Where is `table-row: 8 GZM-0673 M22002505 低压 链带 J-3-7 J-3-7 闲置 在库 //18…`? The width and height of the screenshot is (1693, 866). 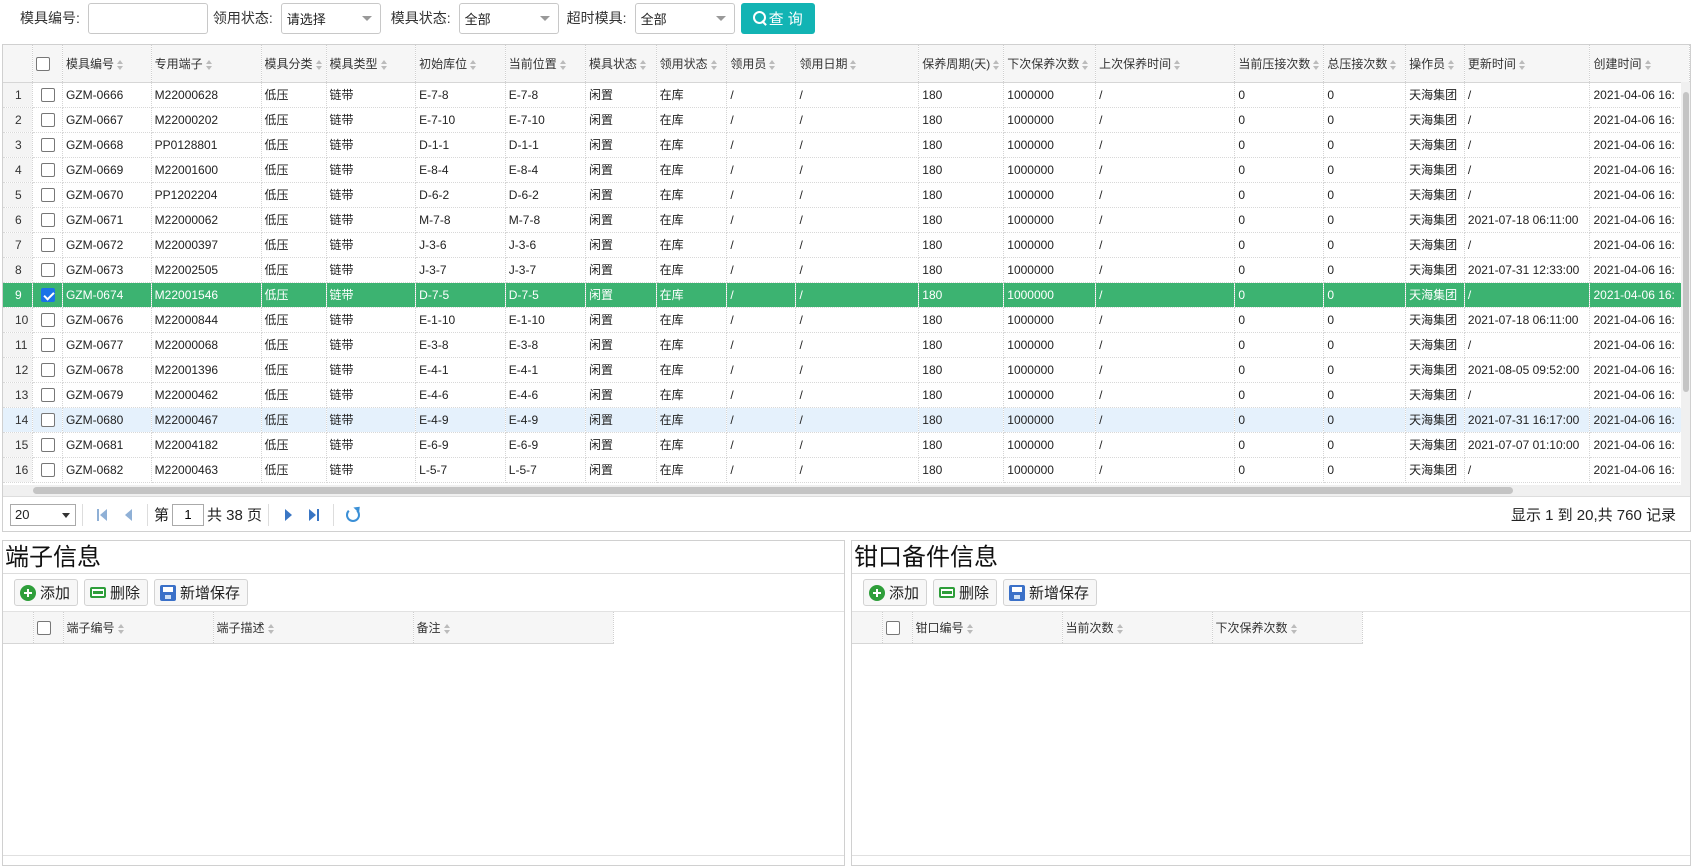
table-row: 8 GZM-0673 M22002505 低压 链带 J-3-7 J-3-7 闲置 在库 //18… is located at coordinates (846, 270).